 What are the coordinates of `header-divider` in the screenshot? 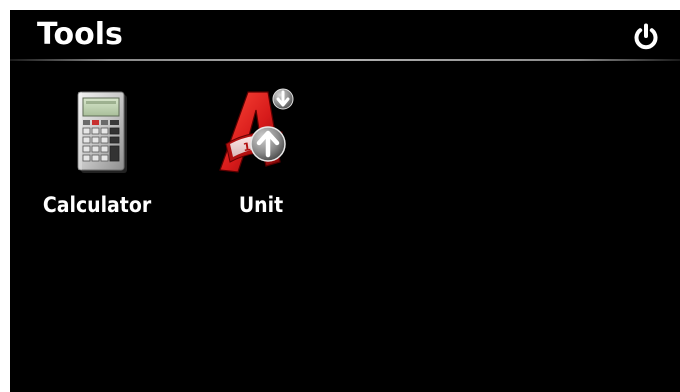 It's located at (345, 60).